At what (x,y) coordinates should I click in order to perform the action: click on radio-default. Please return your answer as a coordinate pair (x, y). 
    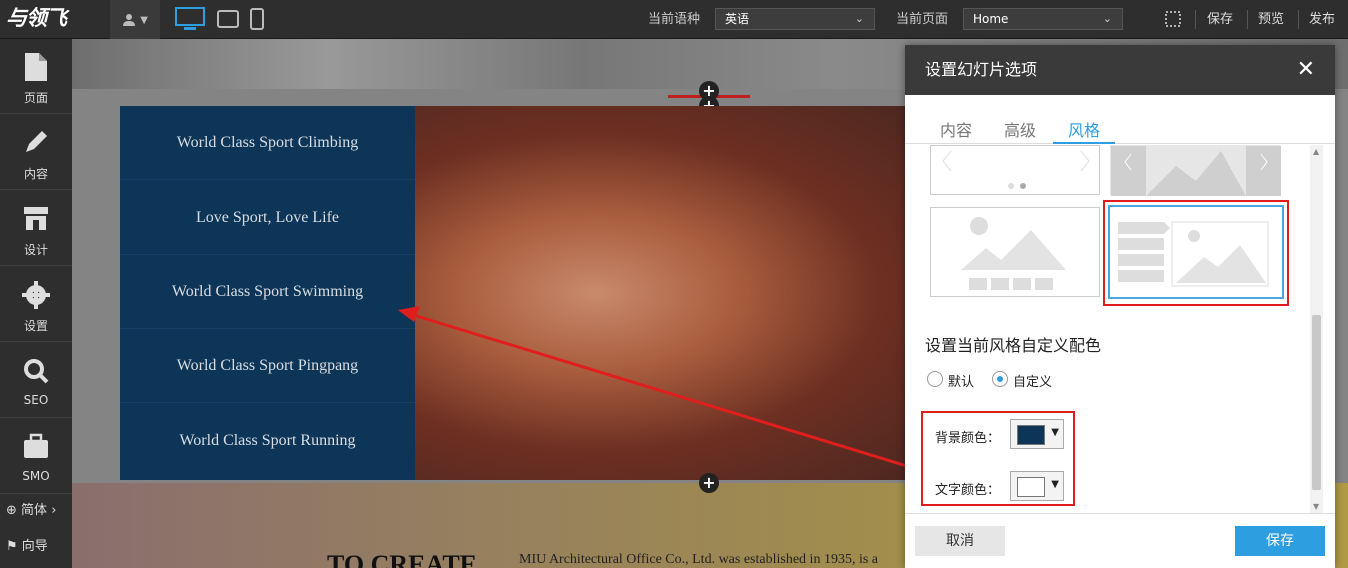
    Looking at the image, I should click on (935, 379).